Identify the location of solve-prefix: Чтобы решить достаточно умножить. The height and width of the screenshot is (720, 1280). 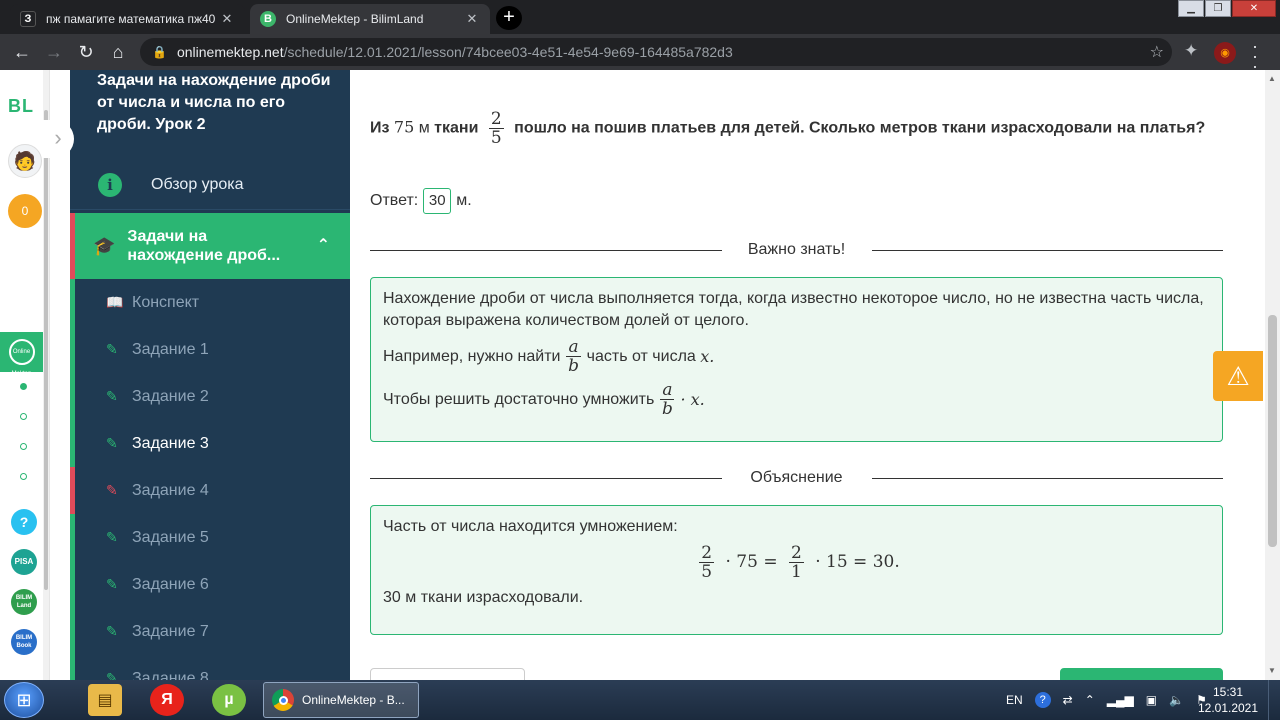
(519, 399).